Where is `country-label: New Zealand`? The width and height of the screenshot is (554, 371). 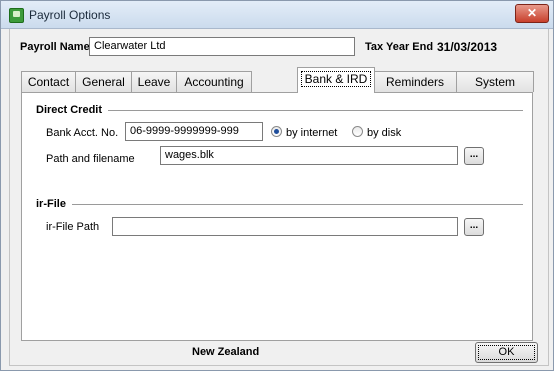 country-label: New Zealand is located at coordinates (226, 352).